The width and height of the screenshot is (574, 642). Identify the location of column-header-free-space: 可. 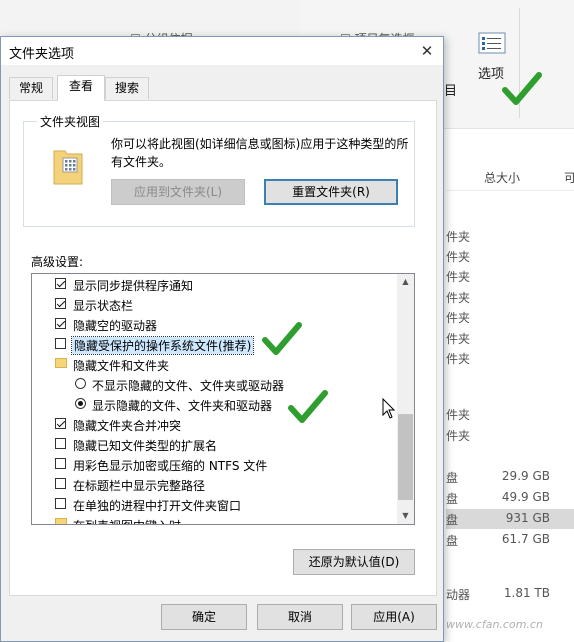
(569, 177).